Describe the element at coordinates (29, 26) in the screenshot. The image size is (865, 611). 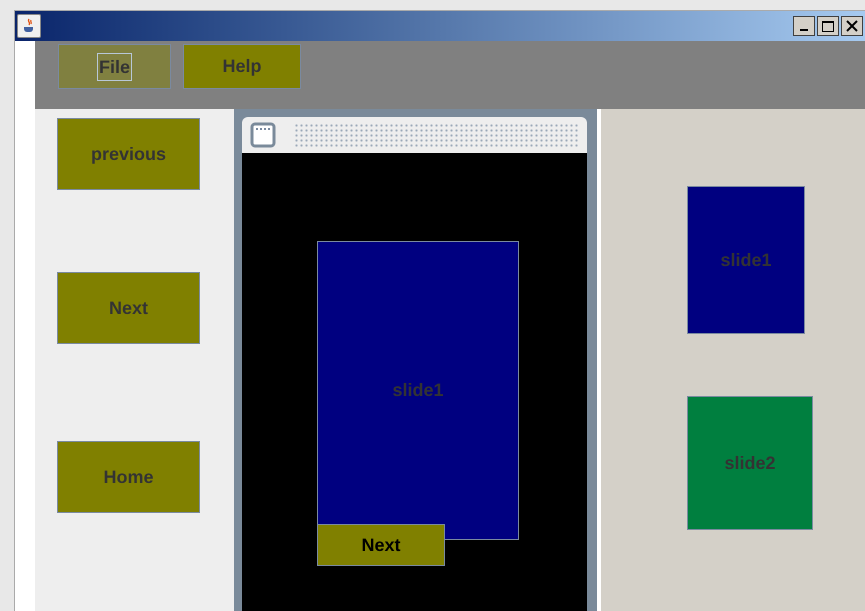
I see `cup-icon` at that location.